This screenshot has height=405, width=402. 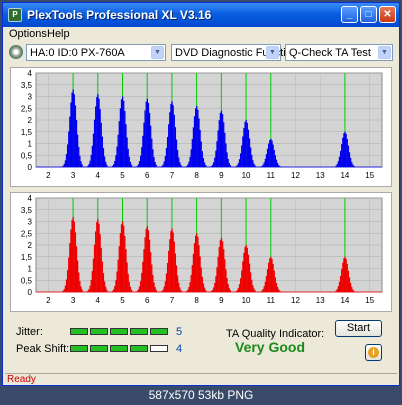 What do you see at coordinates (201, 34) in the screenshot?
I see `menu-bar: Options Help` at bounding box center [201, 34].